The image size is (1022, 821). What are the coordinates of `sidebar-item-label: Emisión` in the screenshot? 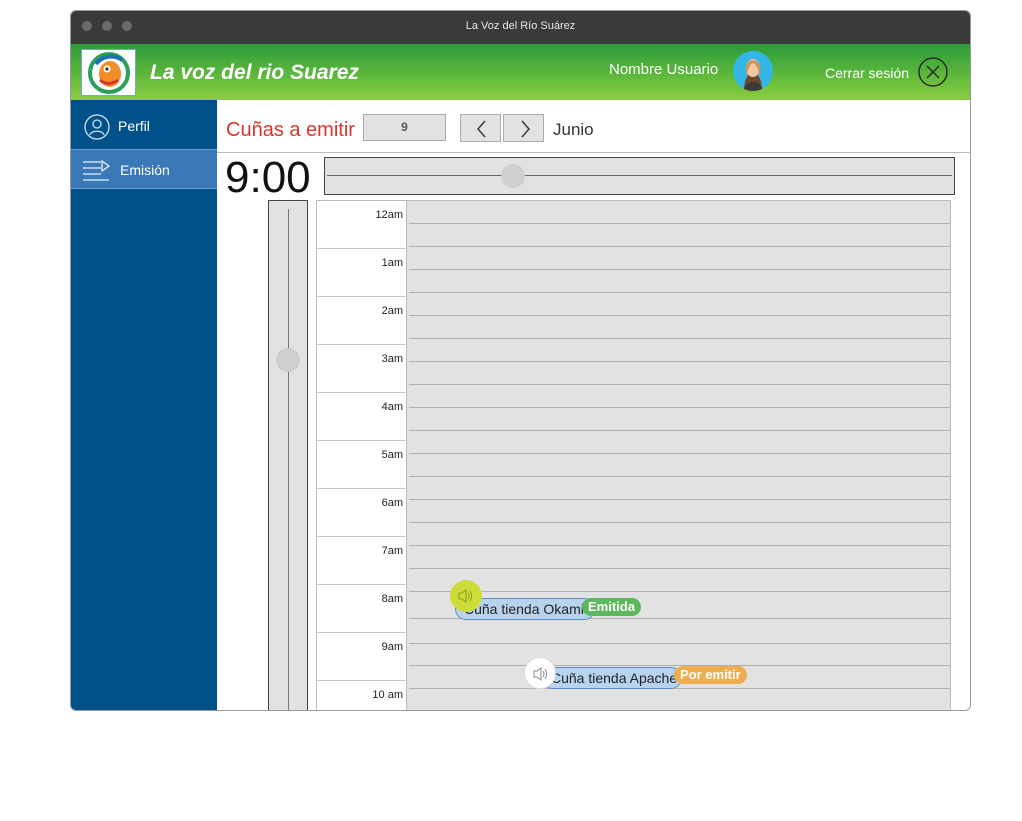 It's located at (145, 170).